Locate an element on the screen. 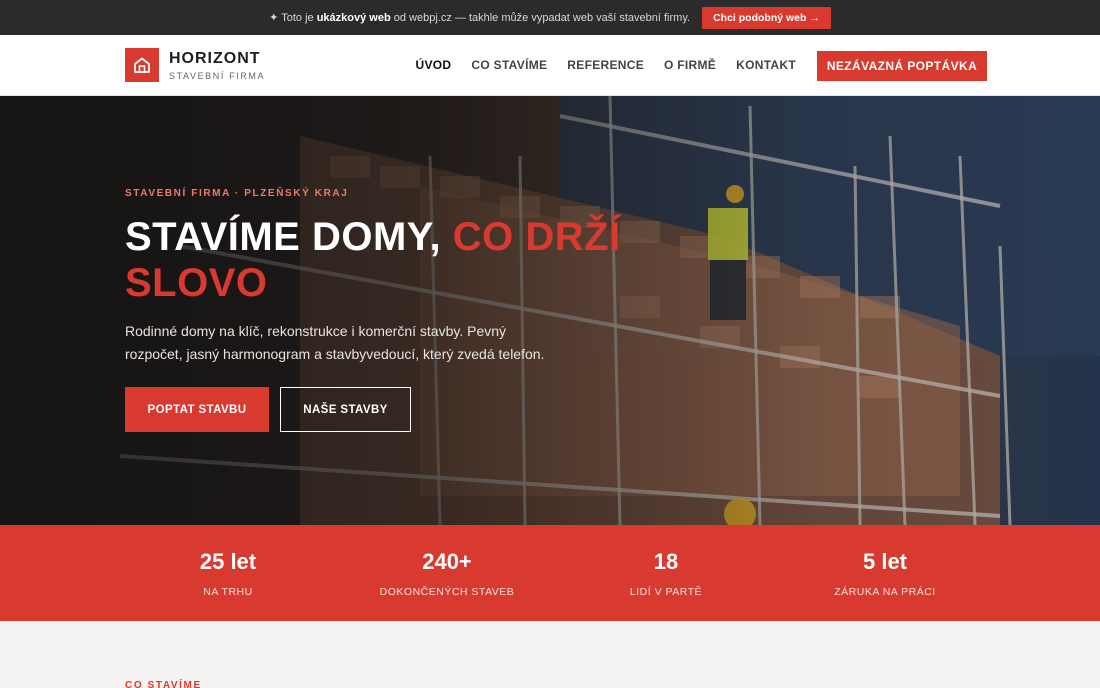  brand-name: HORIZONT is located at coordinates (215, 58).